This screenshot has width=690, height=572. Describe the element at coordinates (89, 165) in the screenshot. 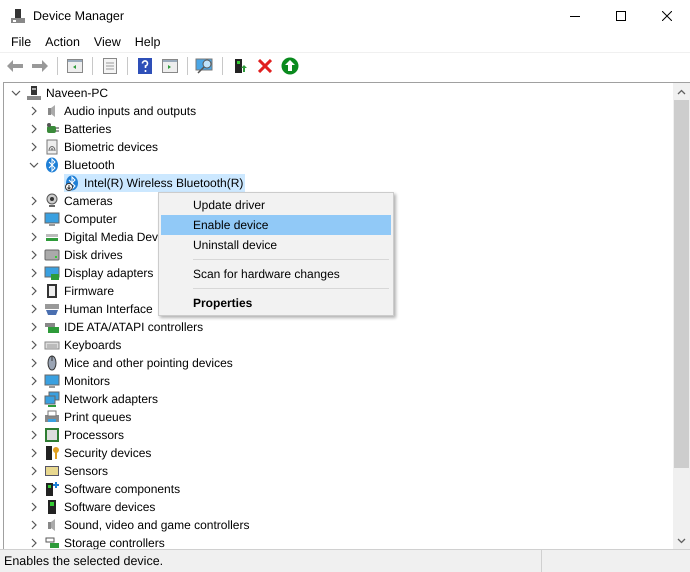

I see `tree-item-label: Bluetooth` at that location.